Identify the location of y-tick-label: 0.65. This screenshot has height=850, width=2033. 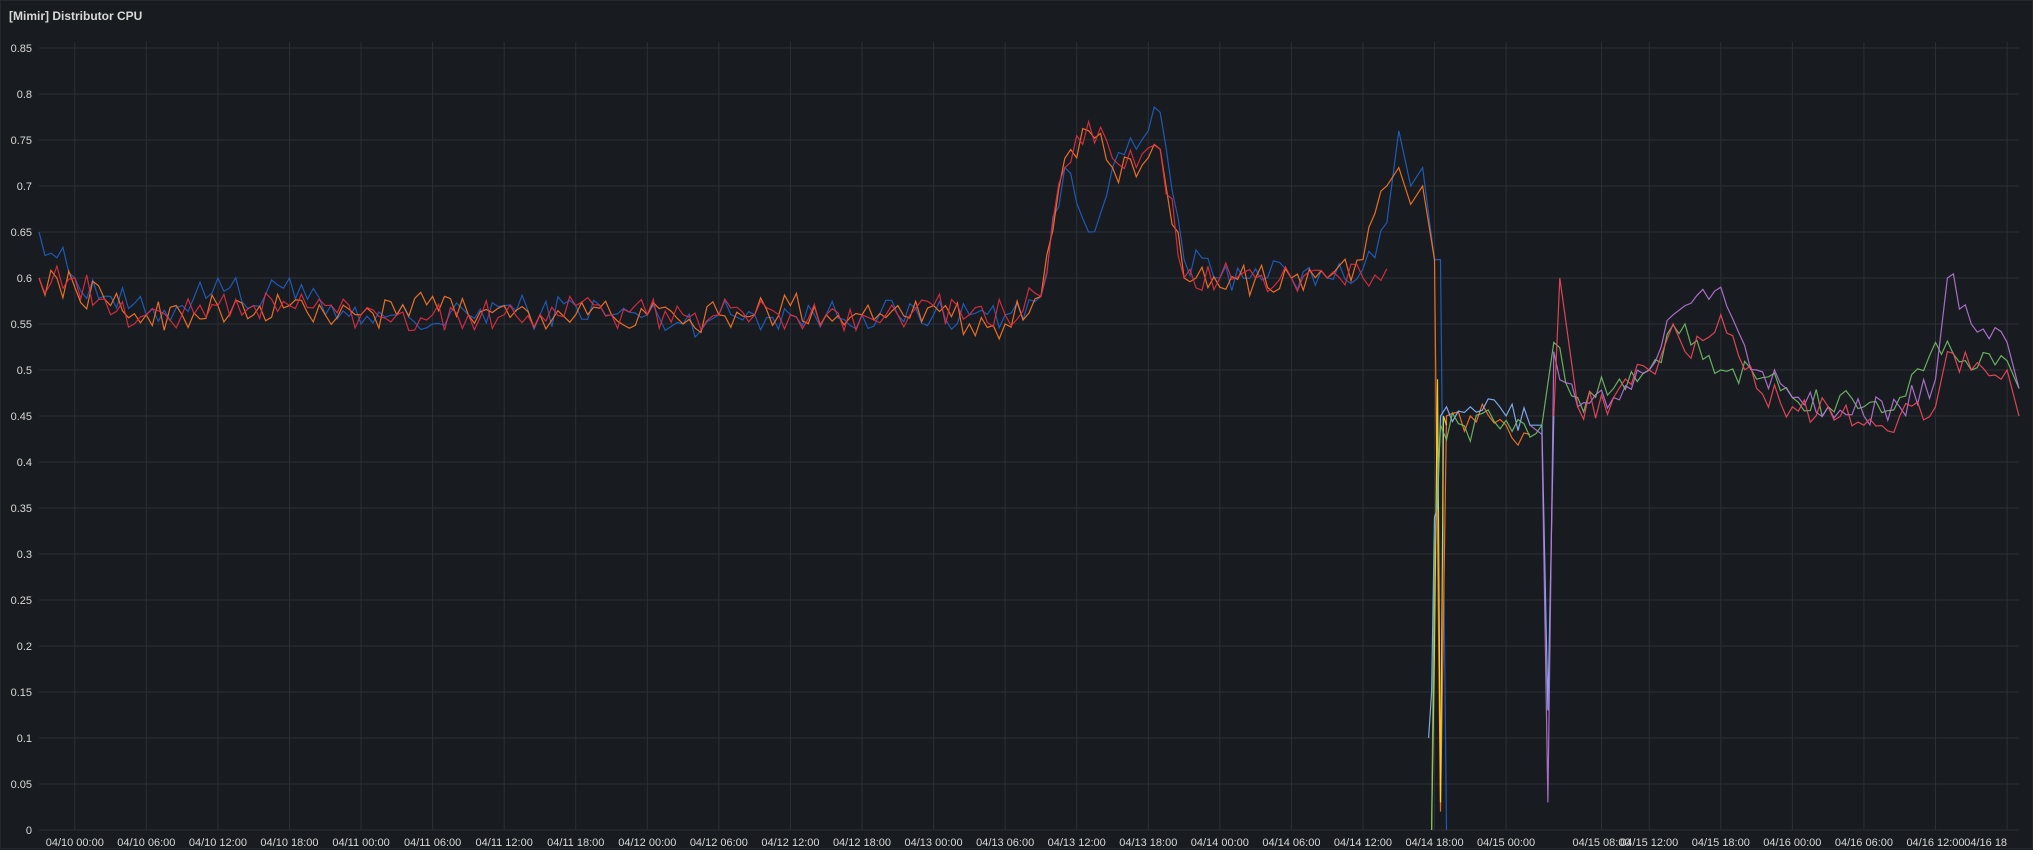
(21, 233).